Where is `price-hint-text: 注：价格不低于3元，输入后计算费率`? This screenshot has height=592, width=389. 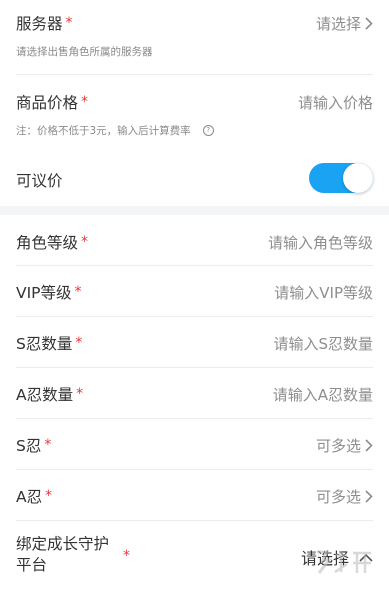
price-hint-text: 注：价格不低于3元，输入后计算费率 is located at coordinates (103, 131).